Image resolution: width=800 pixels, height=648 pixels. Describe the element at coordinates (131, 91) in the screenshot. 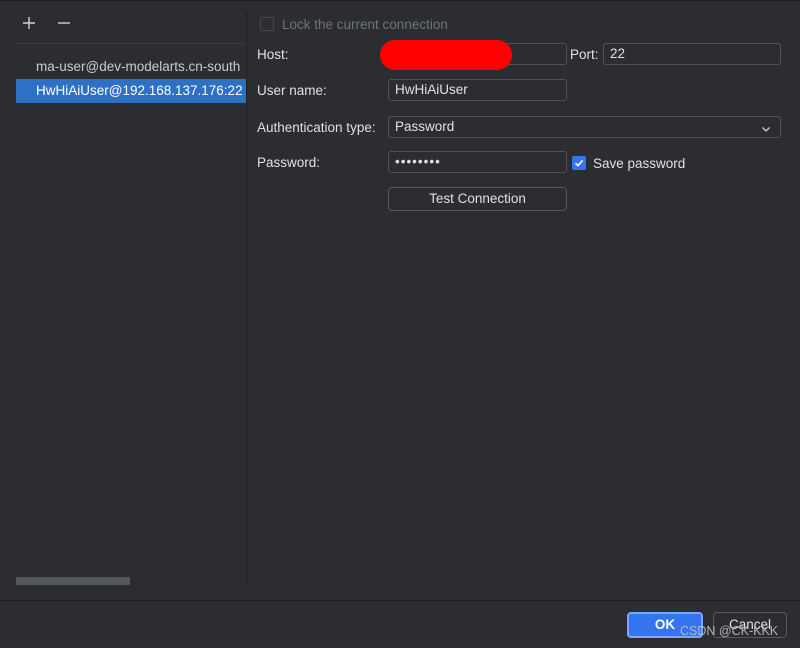

I see `connection-item-hwhiaiuser: HwHiAiUser@192.168.137.176:22` at that location.